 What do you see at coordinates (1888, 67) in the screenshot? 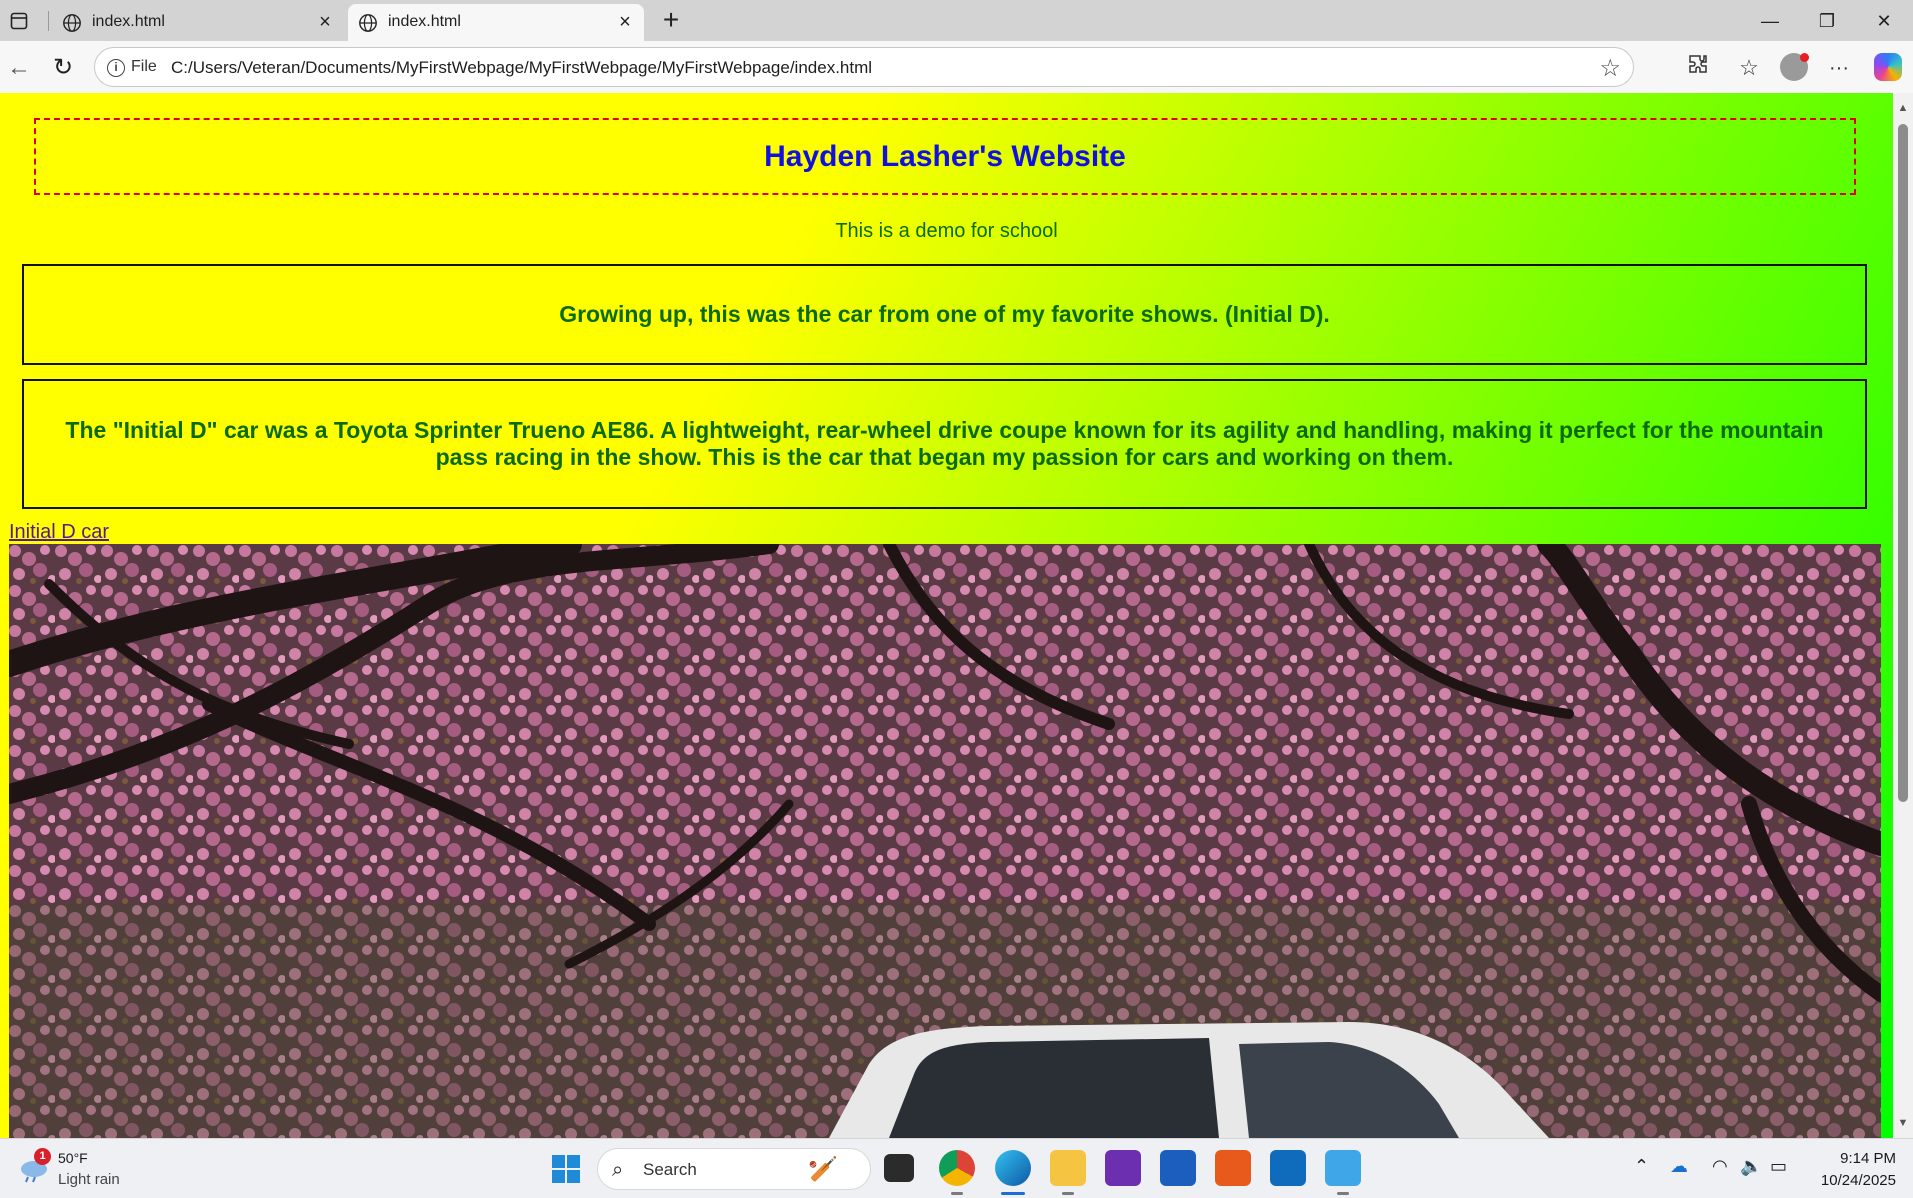
I see `copilot-icon` at bounding box center [1888, 67].